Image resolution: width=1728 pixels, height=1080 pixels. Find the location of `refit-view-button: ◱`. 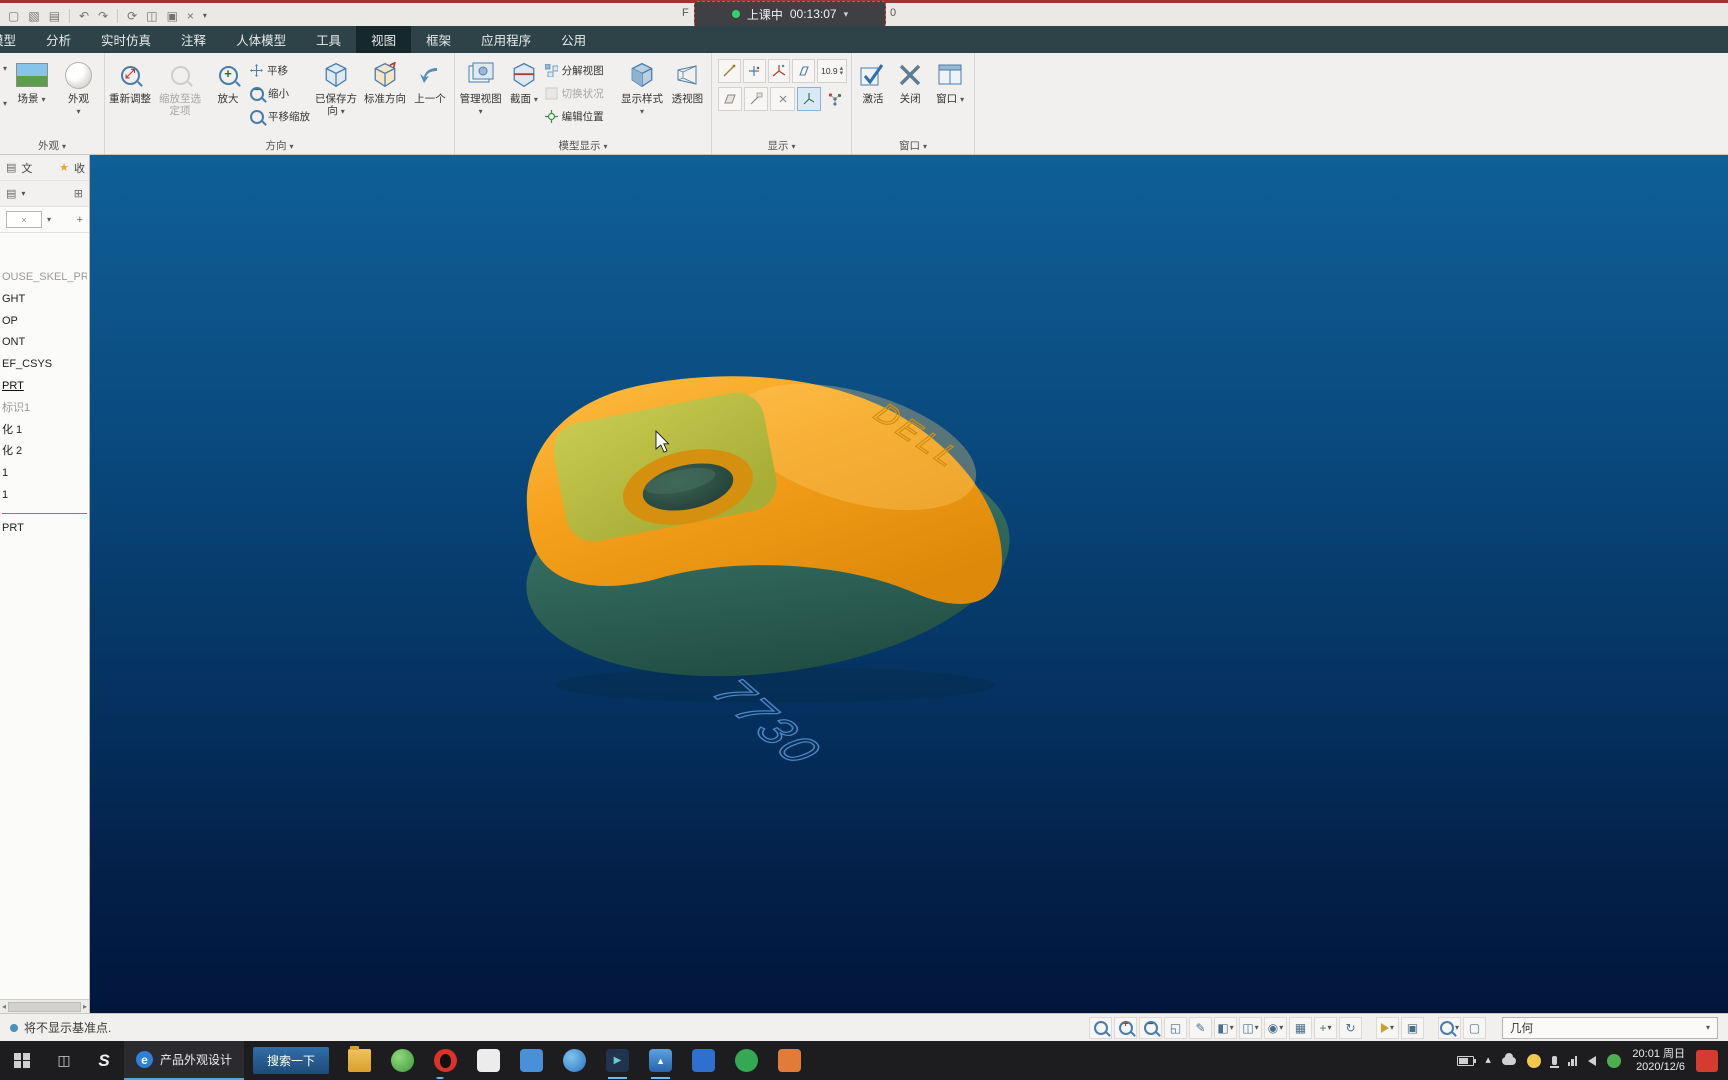

refit-view-button: ◱ is located at coordinates (1175, 1027).